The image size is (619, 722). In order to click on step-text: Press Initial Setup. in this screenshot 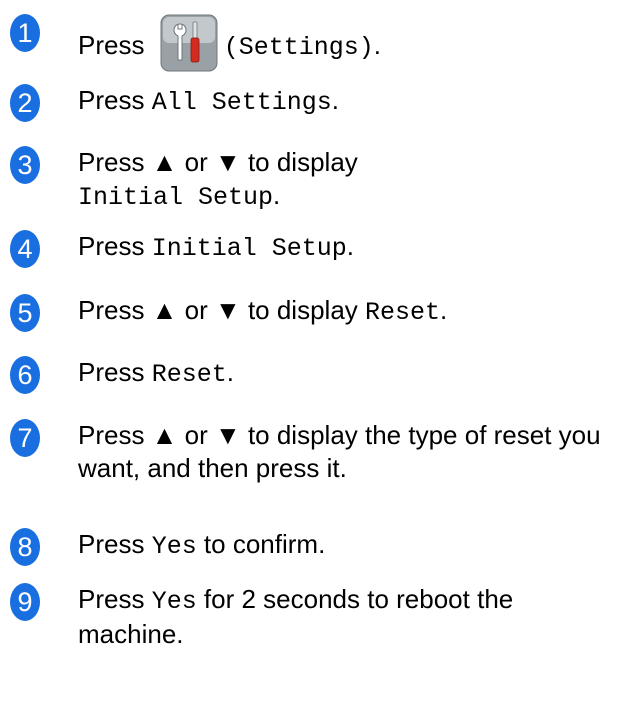, I will do `click(348, 247)`.